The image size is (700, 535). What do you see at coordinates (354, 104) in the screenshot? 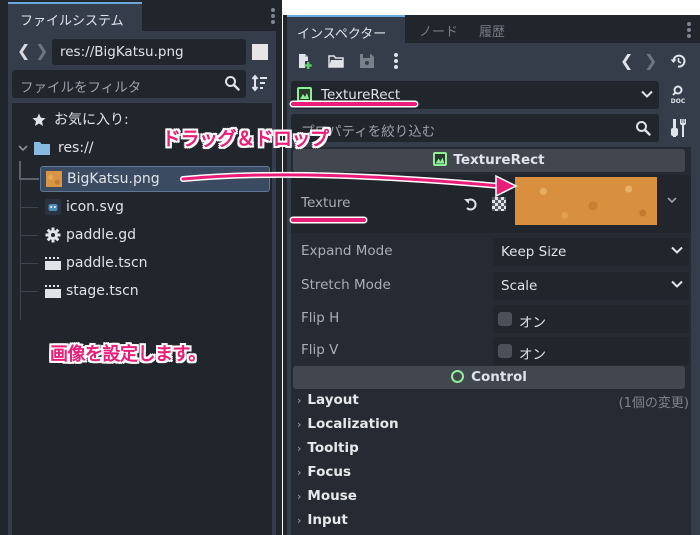
I see `highlight-underline-texturerect` at bounding box center [354, 104].